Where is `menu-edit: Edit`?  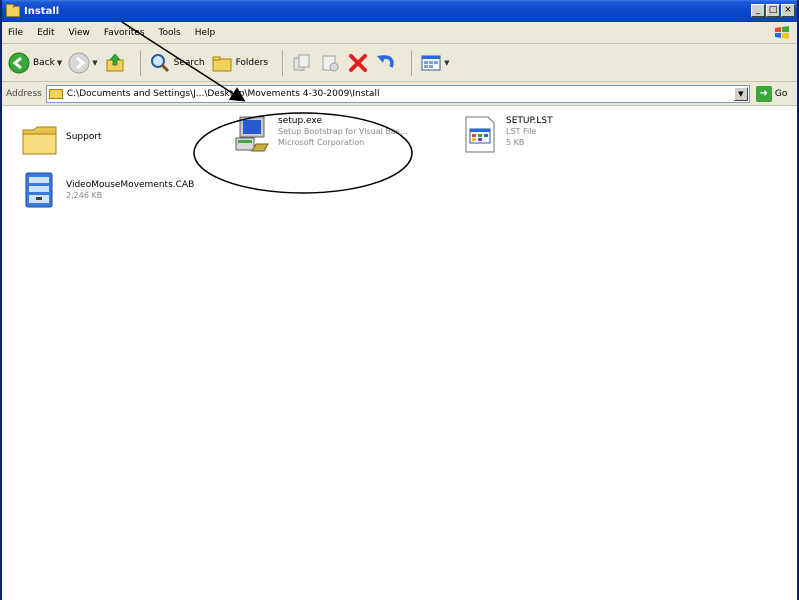
menu-edit: Edit is located at coordinates (45, 33).